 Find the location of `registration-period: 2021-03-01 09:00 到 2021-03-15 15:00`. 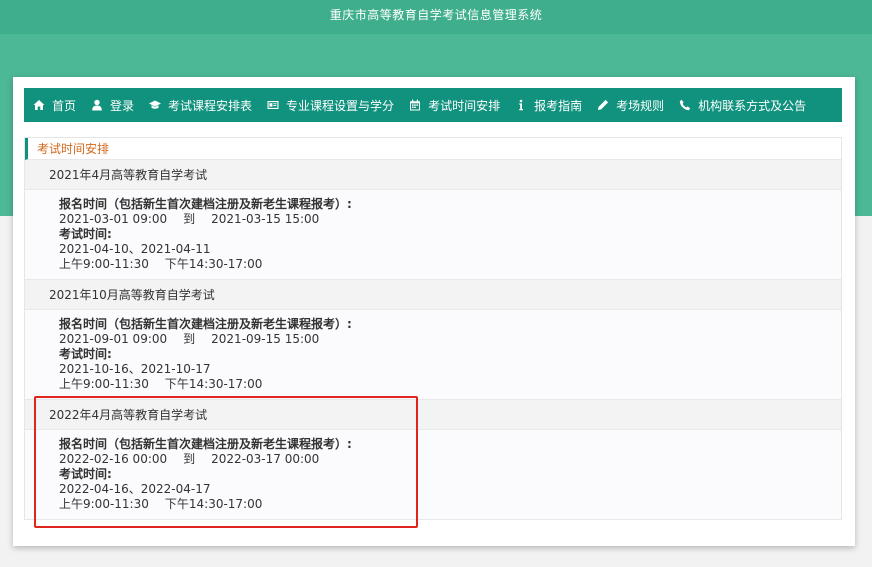

registration-period: 2021-03-01 09:00 到 2021-03-15 15:00 is located at coordinates (450, 219).